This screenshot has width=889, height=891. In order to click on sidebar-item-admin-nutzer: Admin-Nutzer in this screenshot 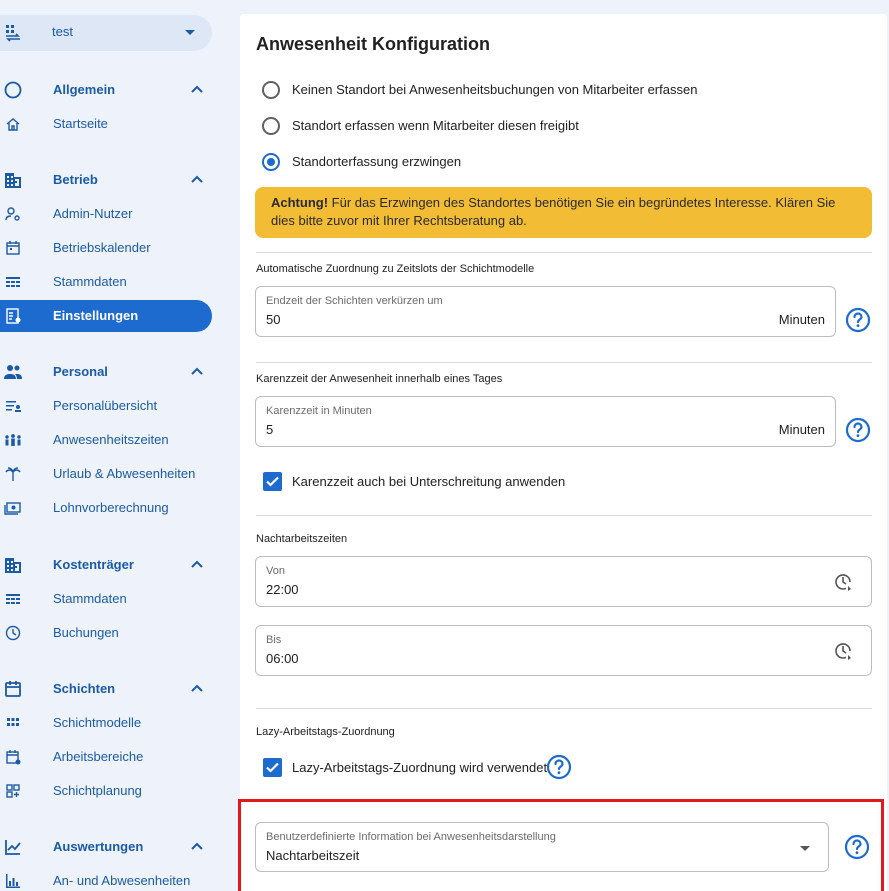, I will do `click(106, 214)`.